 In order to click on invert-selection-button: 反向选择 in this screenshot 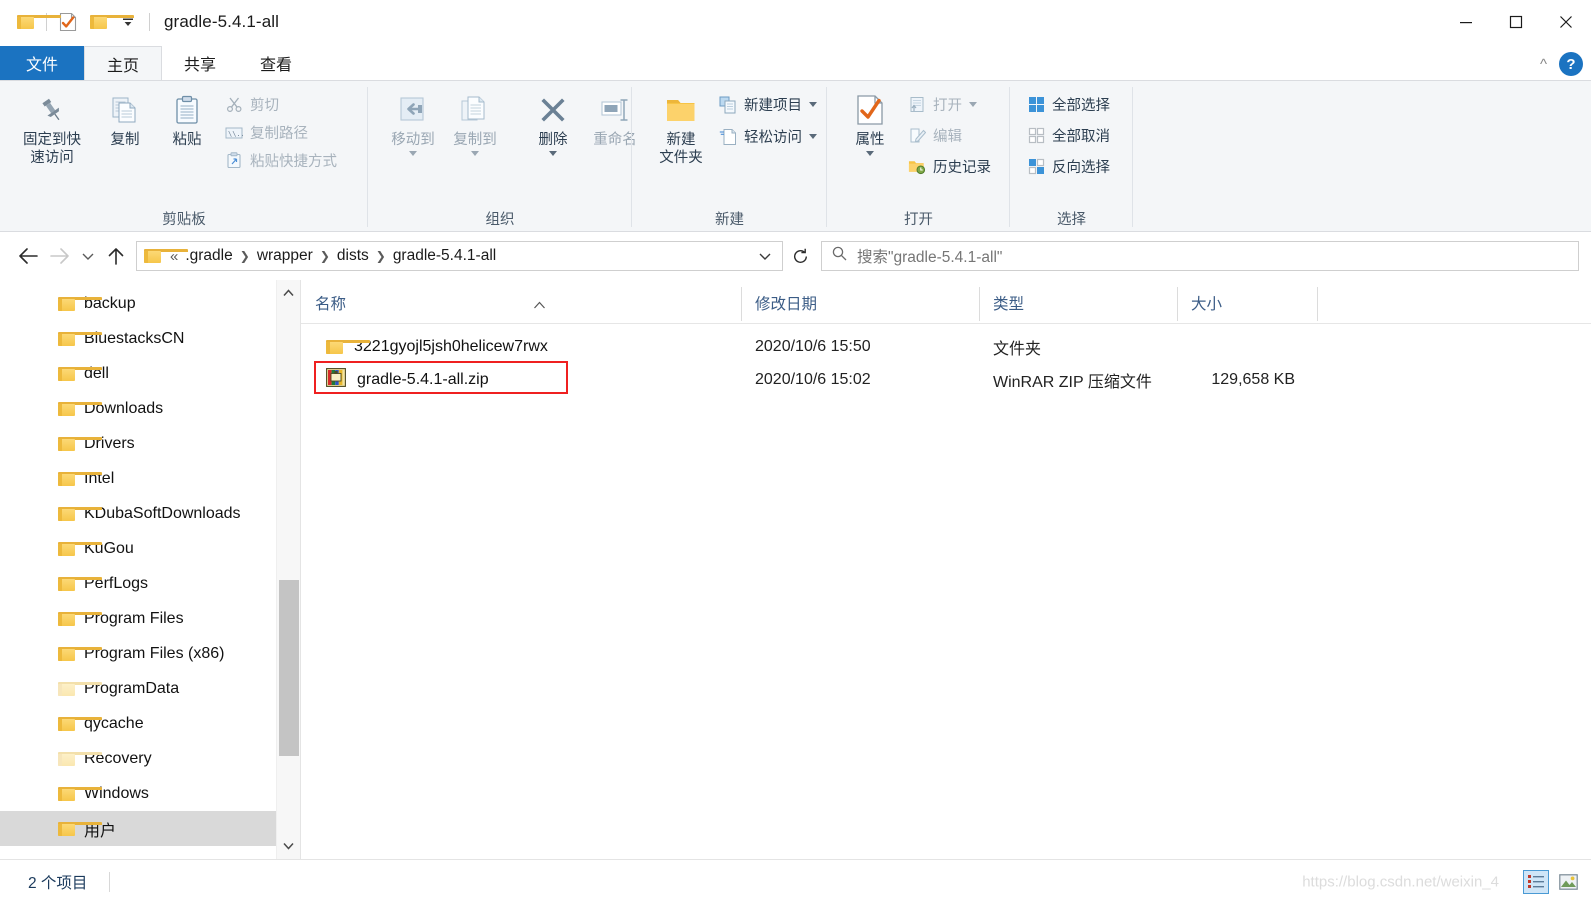, I will do `click(1068, 166)`.